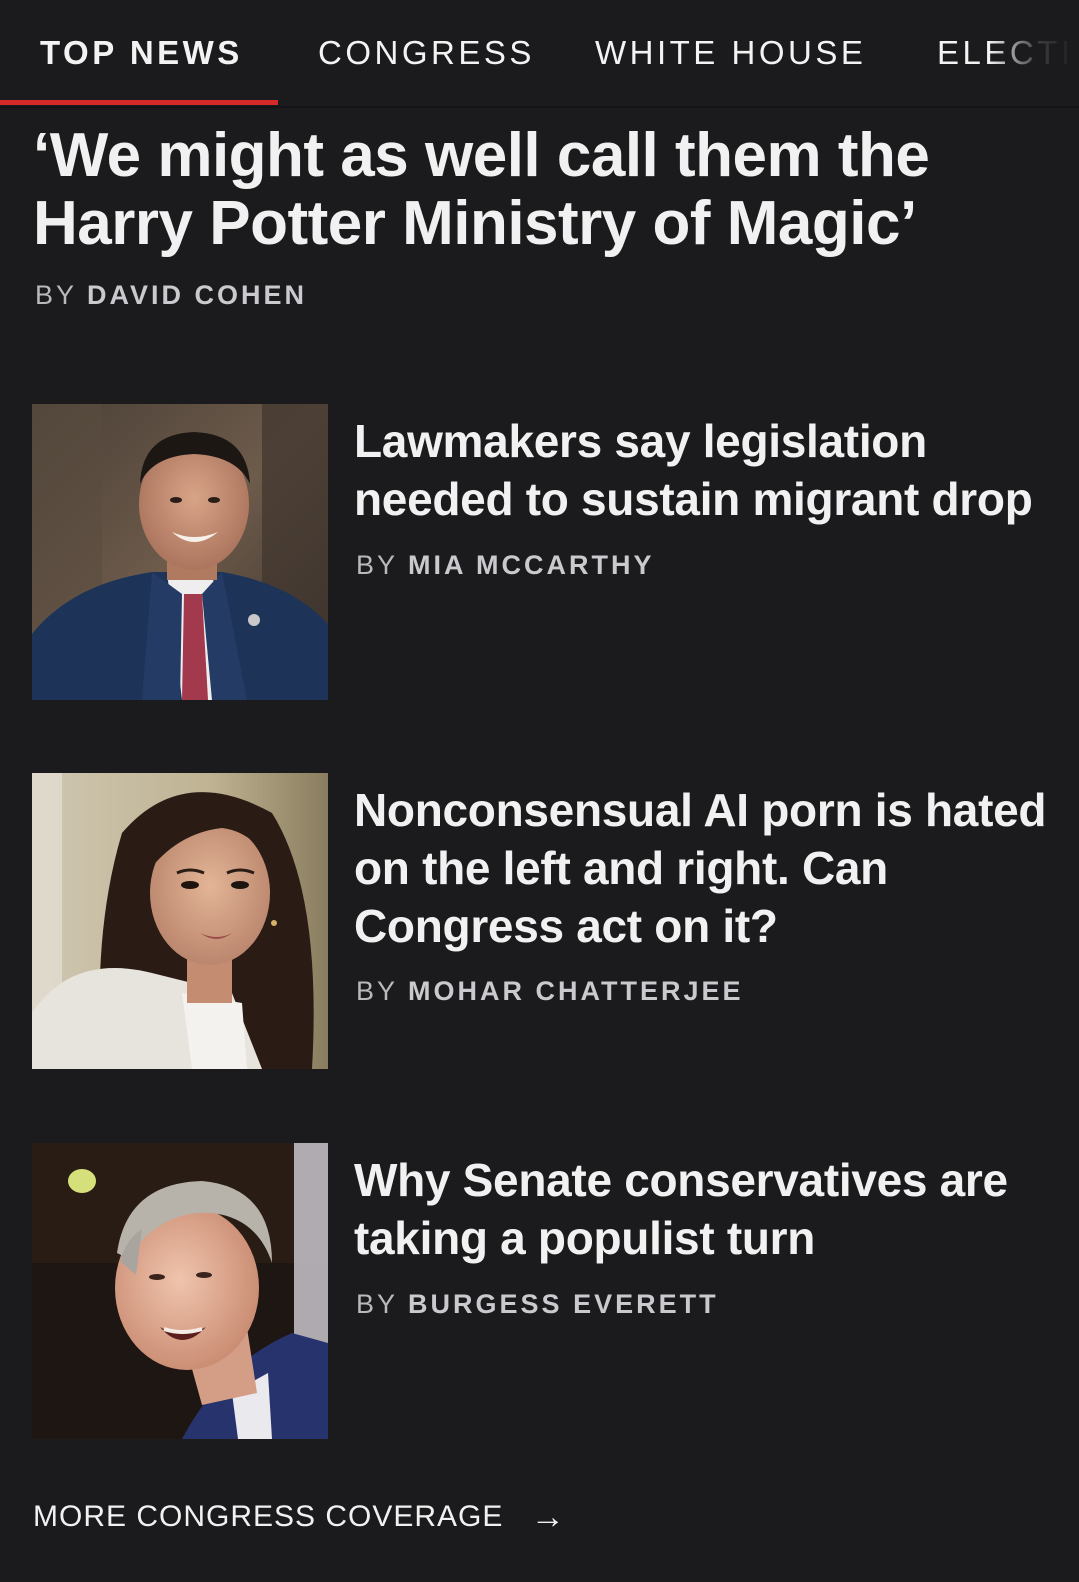 The height and width of the screenshot is (1582, 1079). I want to click on byline-author: MOHAR CHATTERJEE, so click(576, 991).